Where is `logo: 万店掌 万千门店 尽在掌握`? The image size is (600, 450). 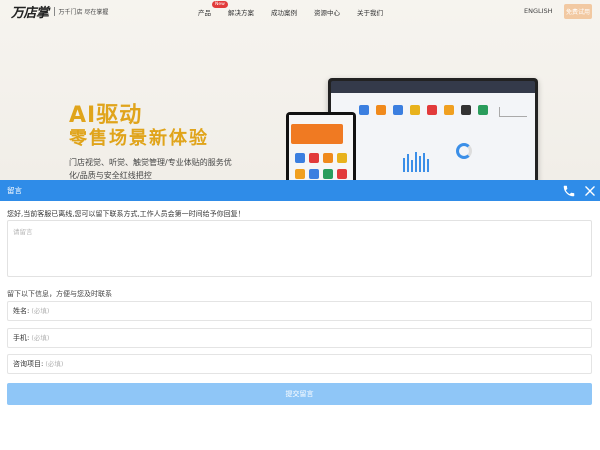 logo: 万店掌 万千门店 尽在掌握 is located at coordinates (60, 12).